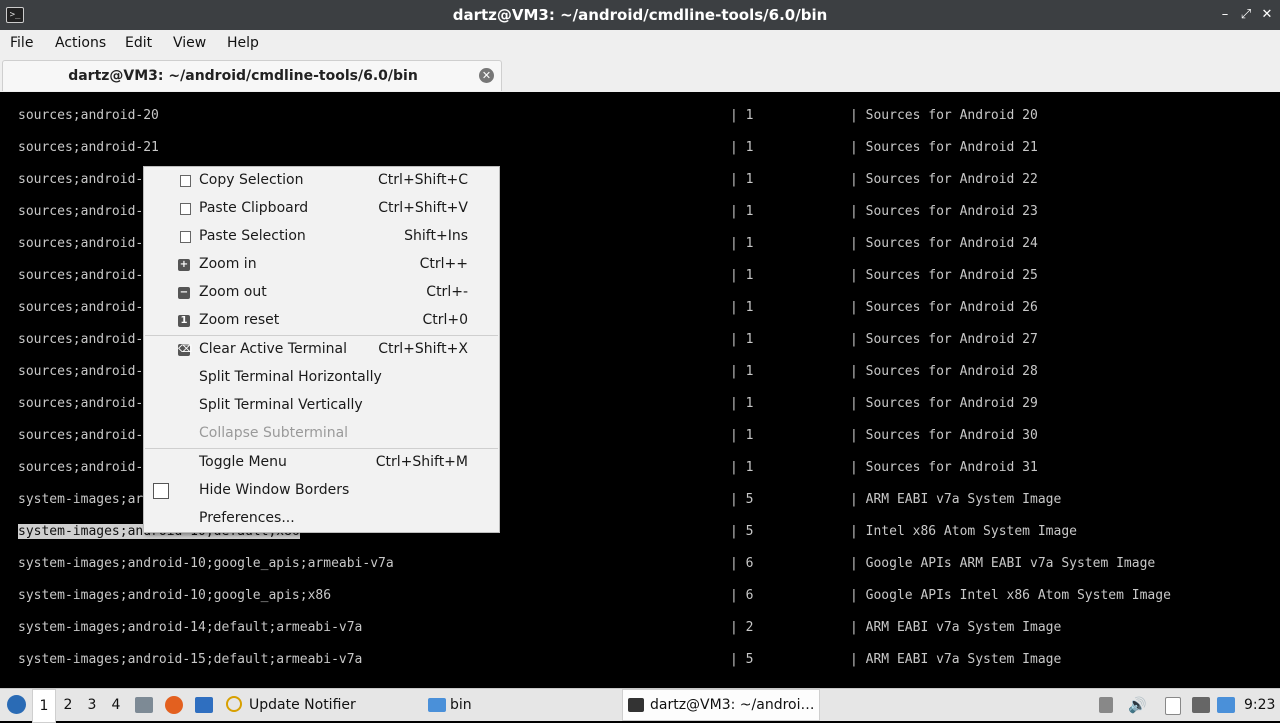  I want to click on close-button: ✕, so click(1267, 15).